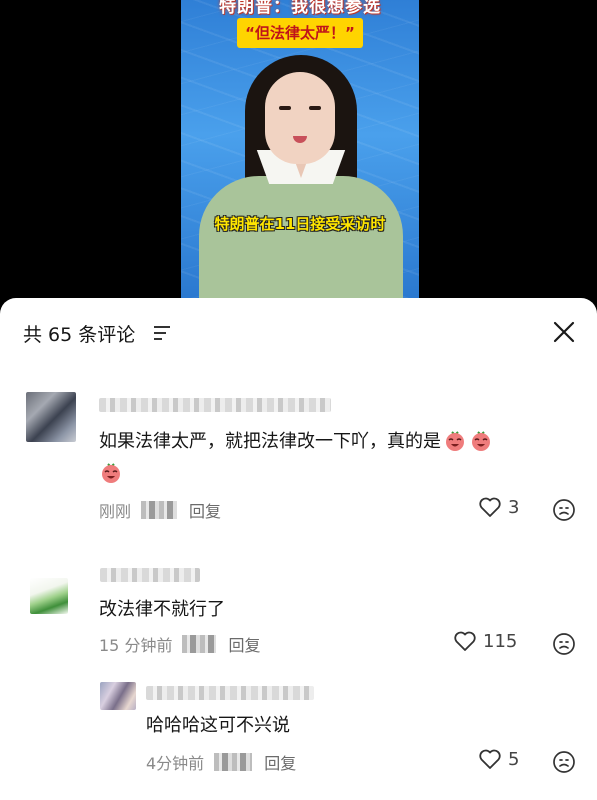 The width and height of the screenshot is (597, 800). Describe the element at coordinates (301, 238) in the screenshot. I see `anchor-jacket` at that location.